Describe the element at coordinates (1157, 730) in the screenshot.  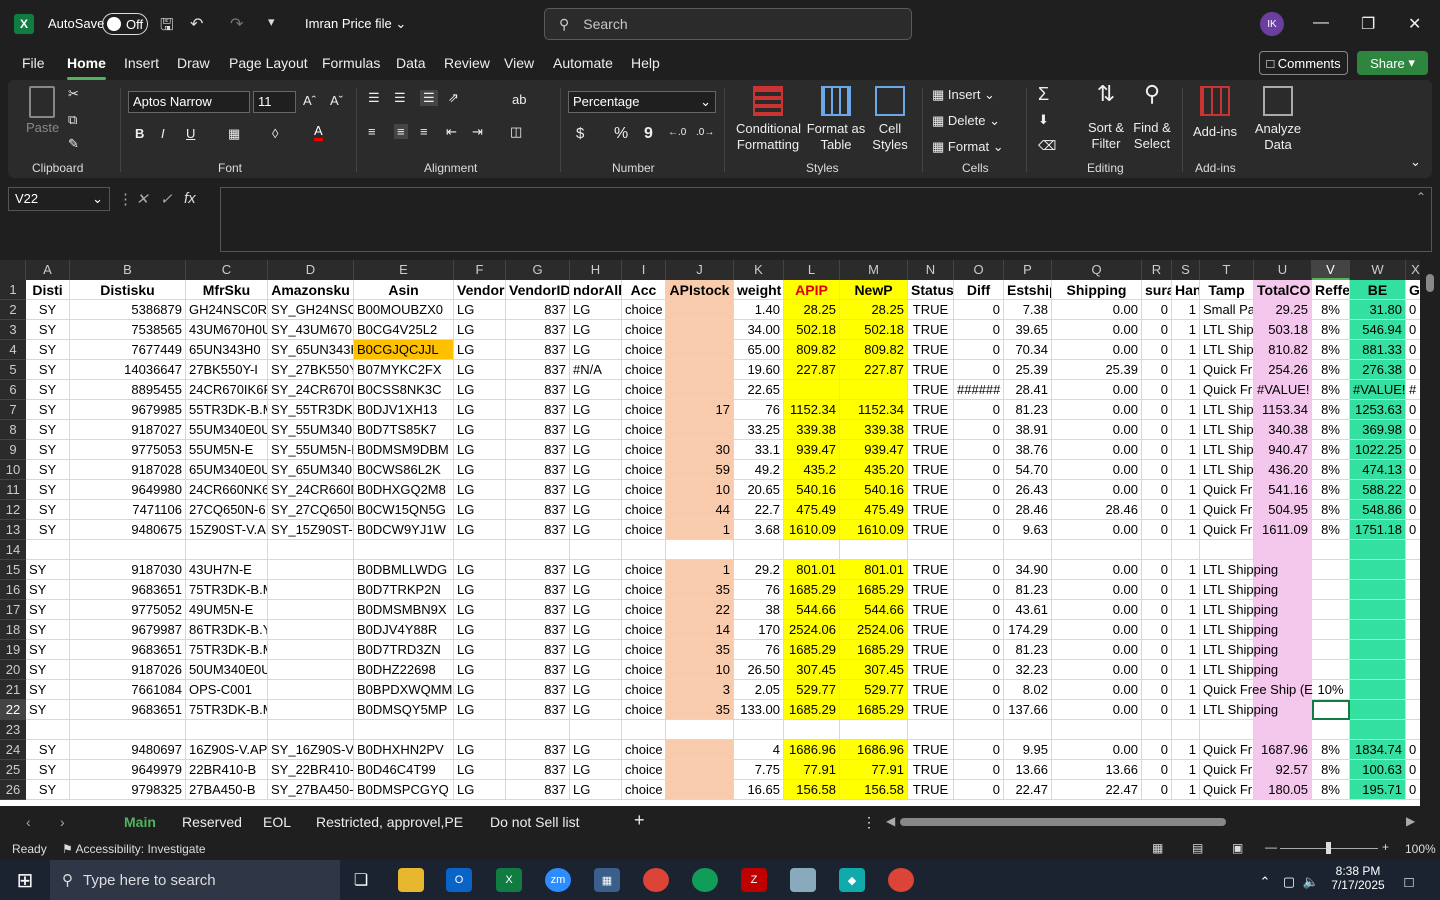
I see `cell-r23` at that location.